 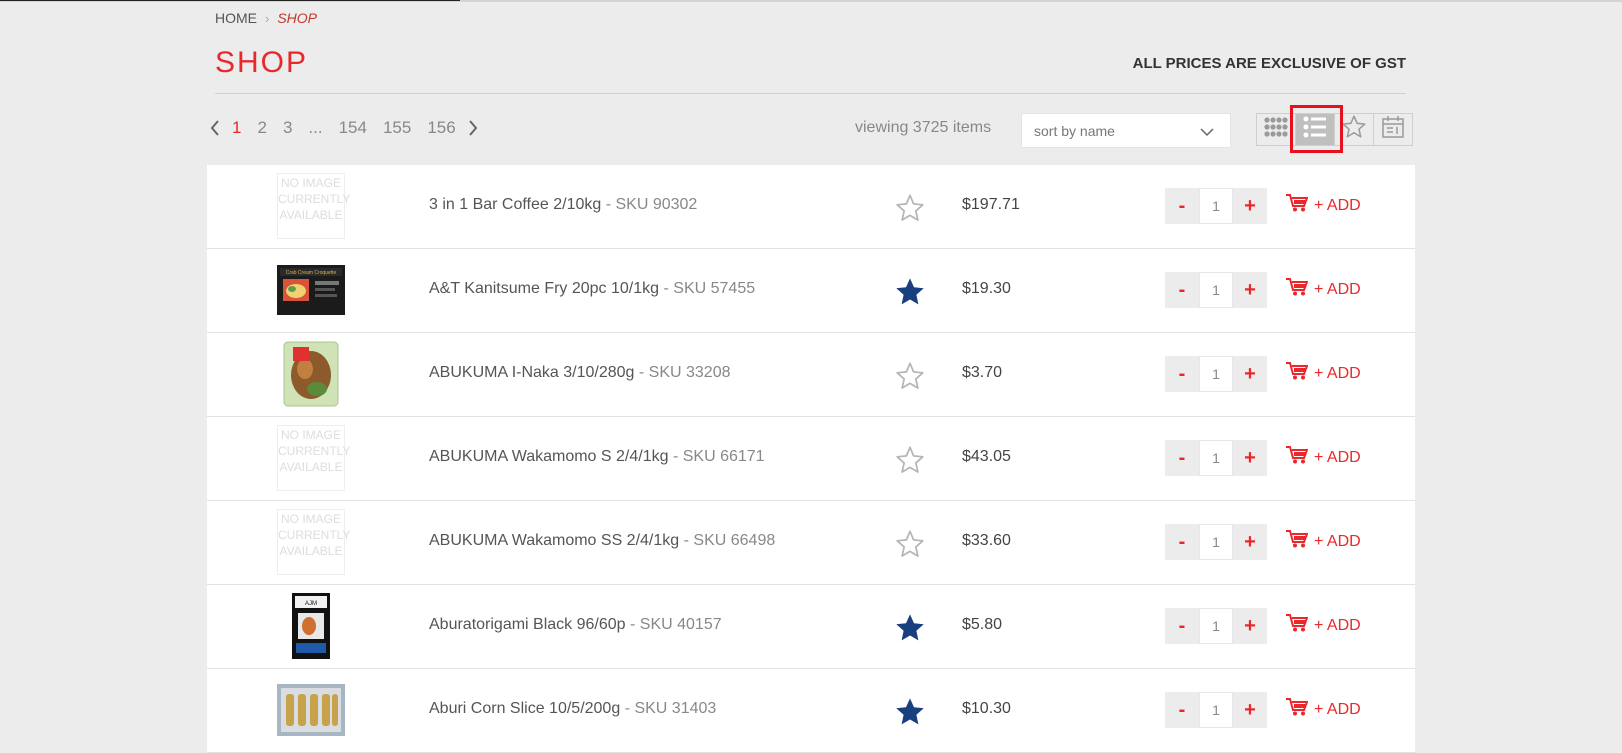 What do you see at coordinates (1315, 129) in the screenshot?
I see `list-view-button` at bounding box center [1315, 129].